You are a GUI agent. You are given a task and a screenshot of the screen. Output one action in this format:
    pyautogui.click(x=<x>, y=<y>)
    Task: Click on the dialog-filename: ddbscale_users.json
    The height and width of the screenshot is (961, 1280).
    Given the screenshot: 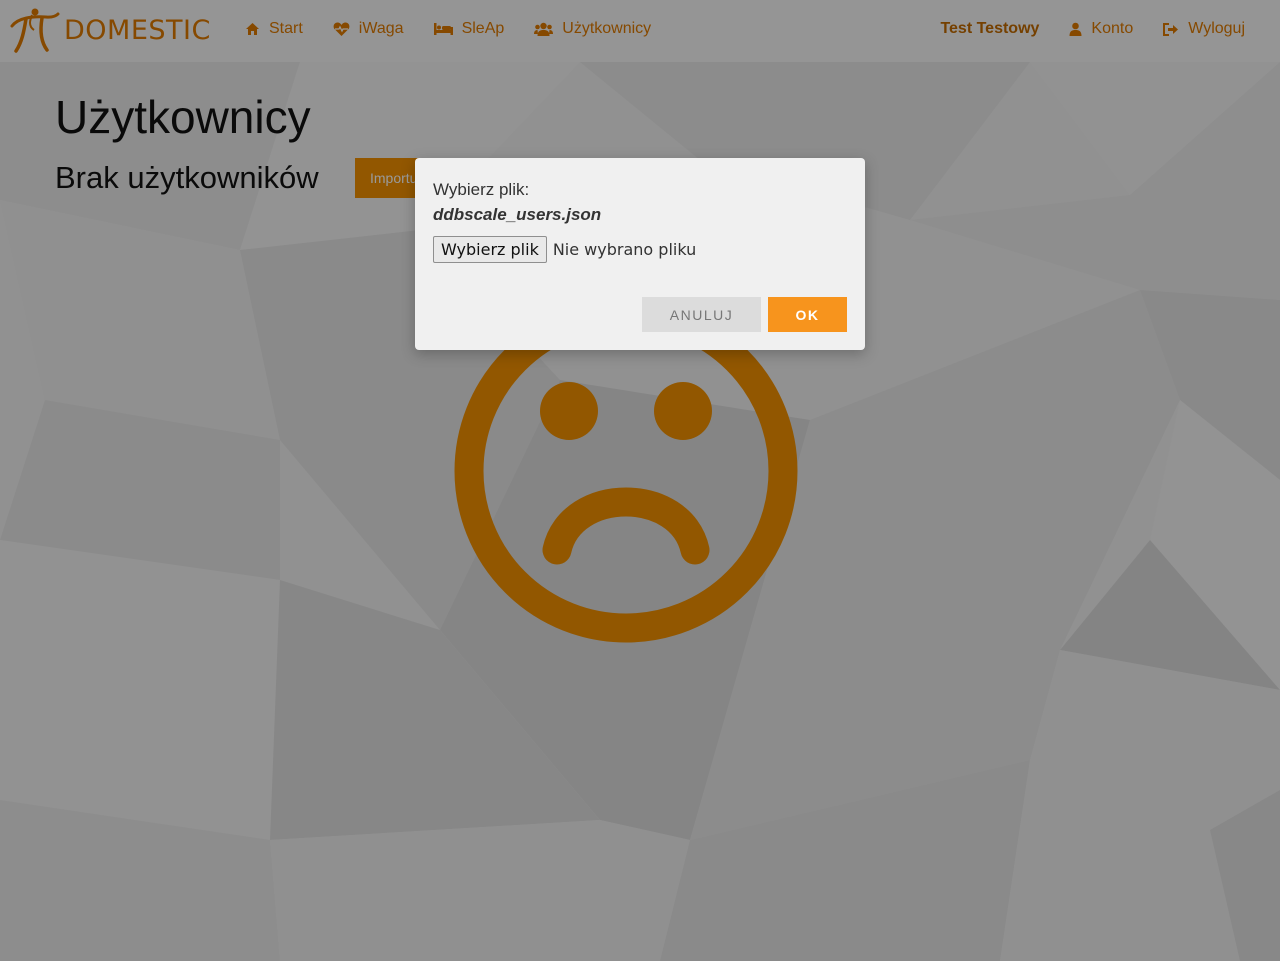 What is the action you would take?
    pyautogui.click(x=517, y=214)
    